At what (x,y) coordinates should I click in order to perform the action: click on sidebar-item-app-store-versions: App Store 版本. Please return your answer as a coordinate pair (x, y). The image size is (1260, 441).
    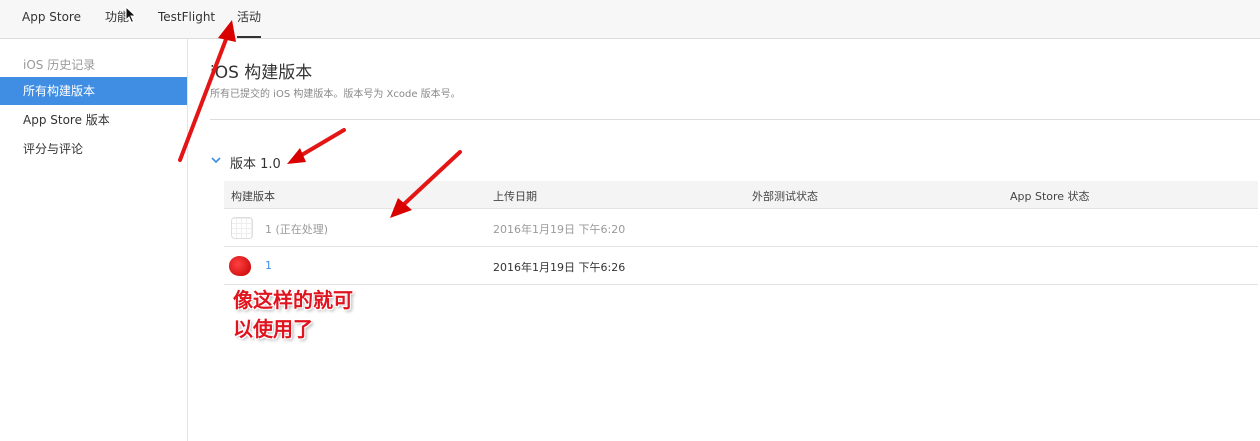
    Looking at the image, I should click on (93, 120).